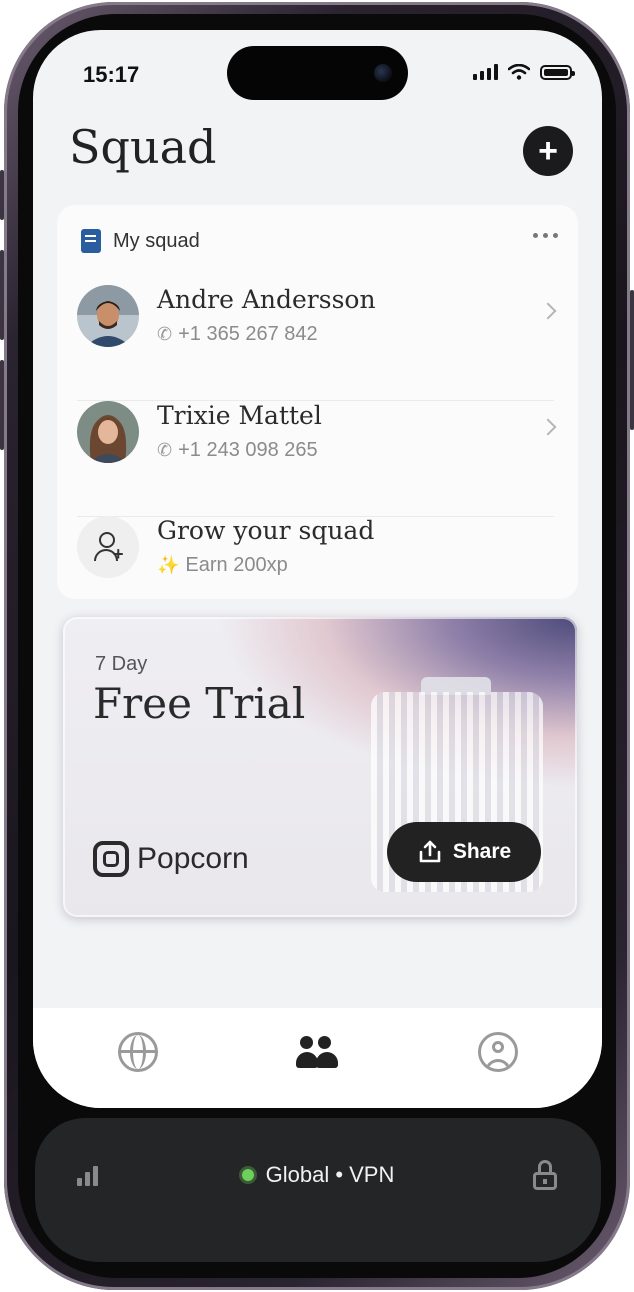 This screenshot has width=634, height=1292. I want to click on card-header: My squad, so click(140, 241).